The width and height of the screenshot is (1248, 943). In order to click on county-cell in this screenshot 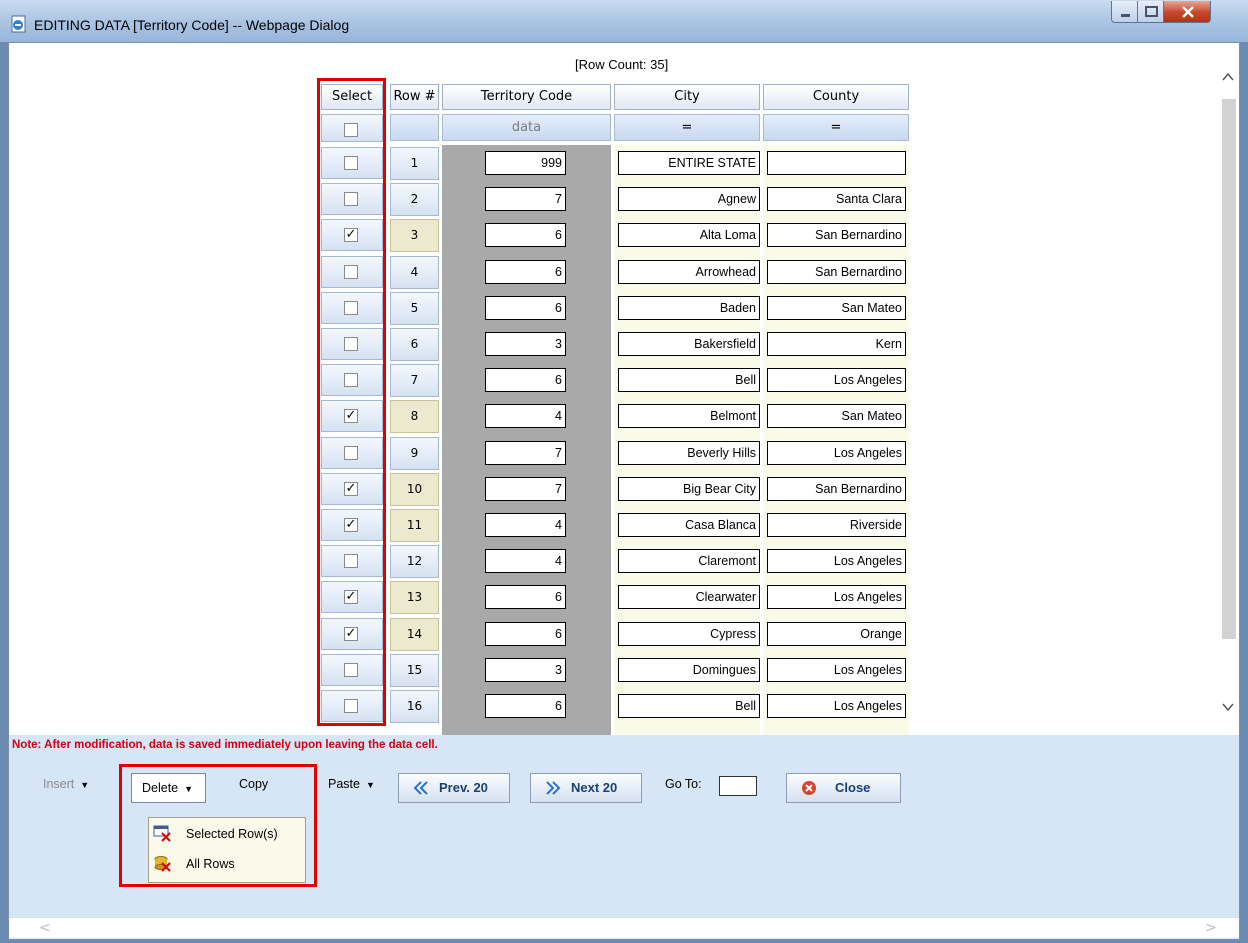, I will do `click(836, 163)`.